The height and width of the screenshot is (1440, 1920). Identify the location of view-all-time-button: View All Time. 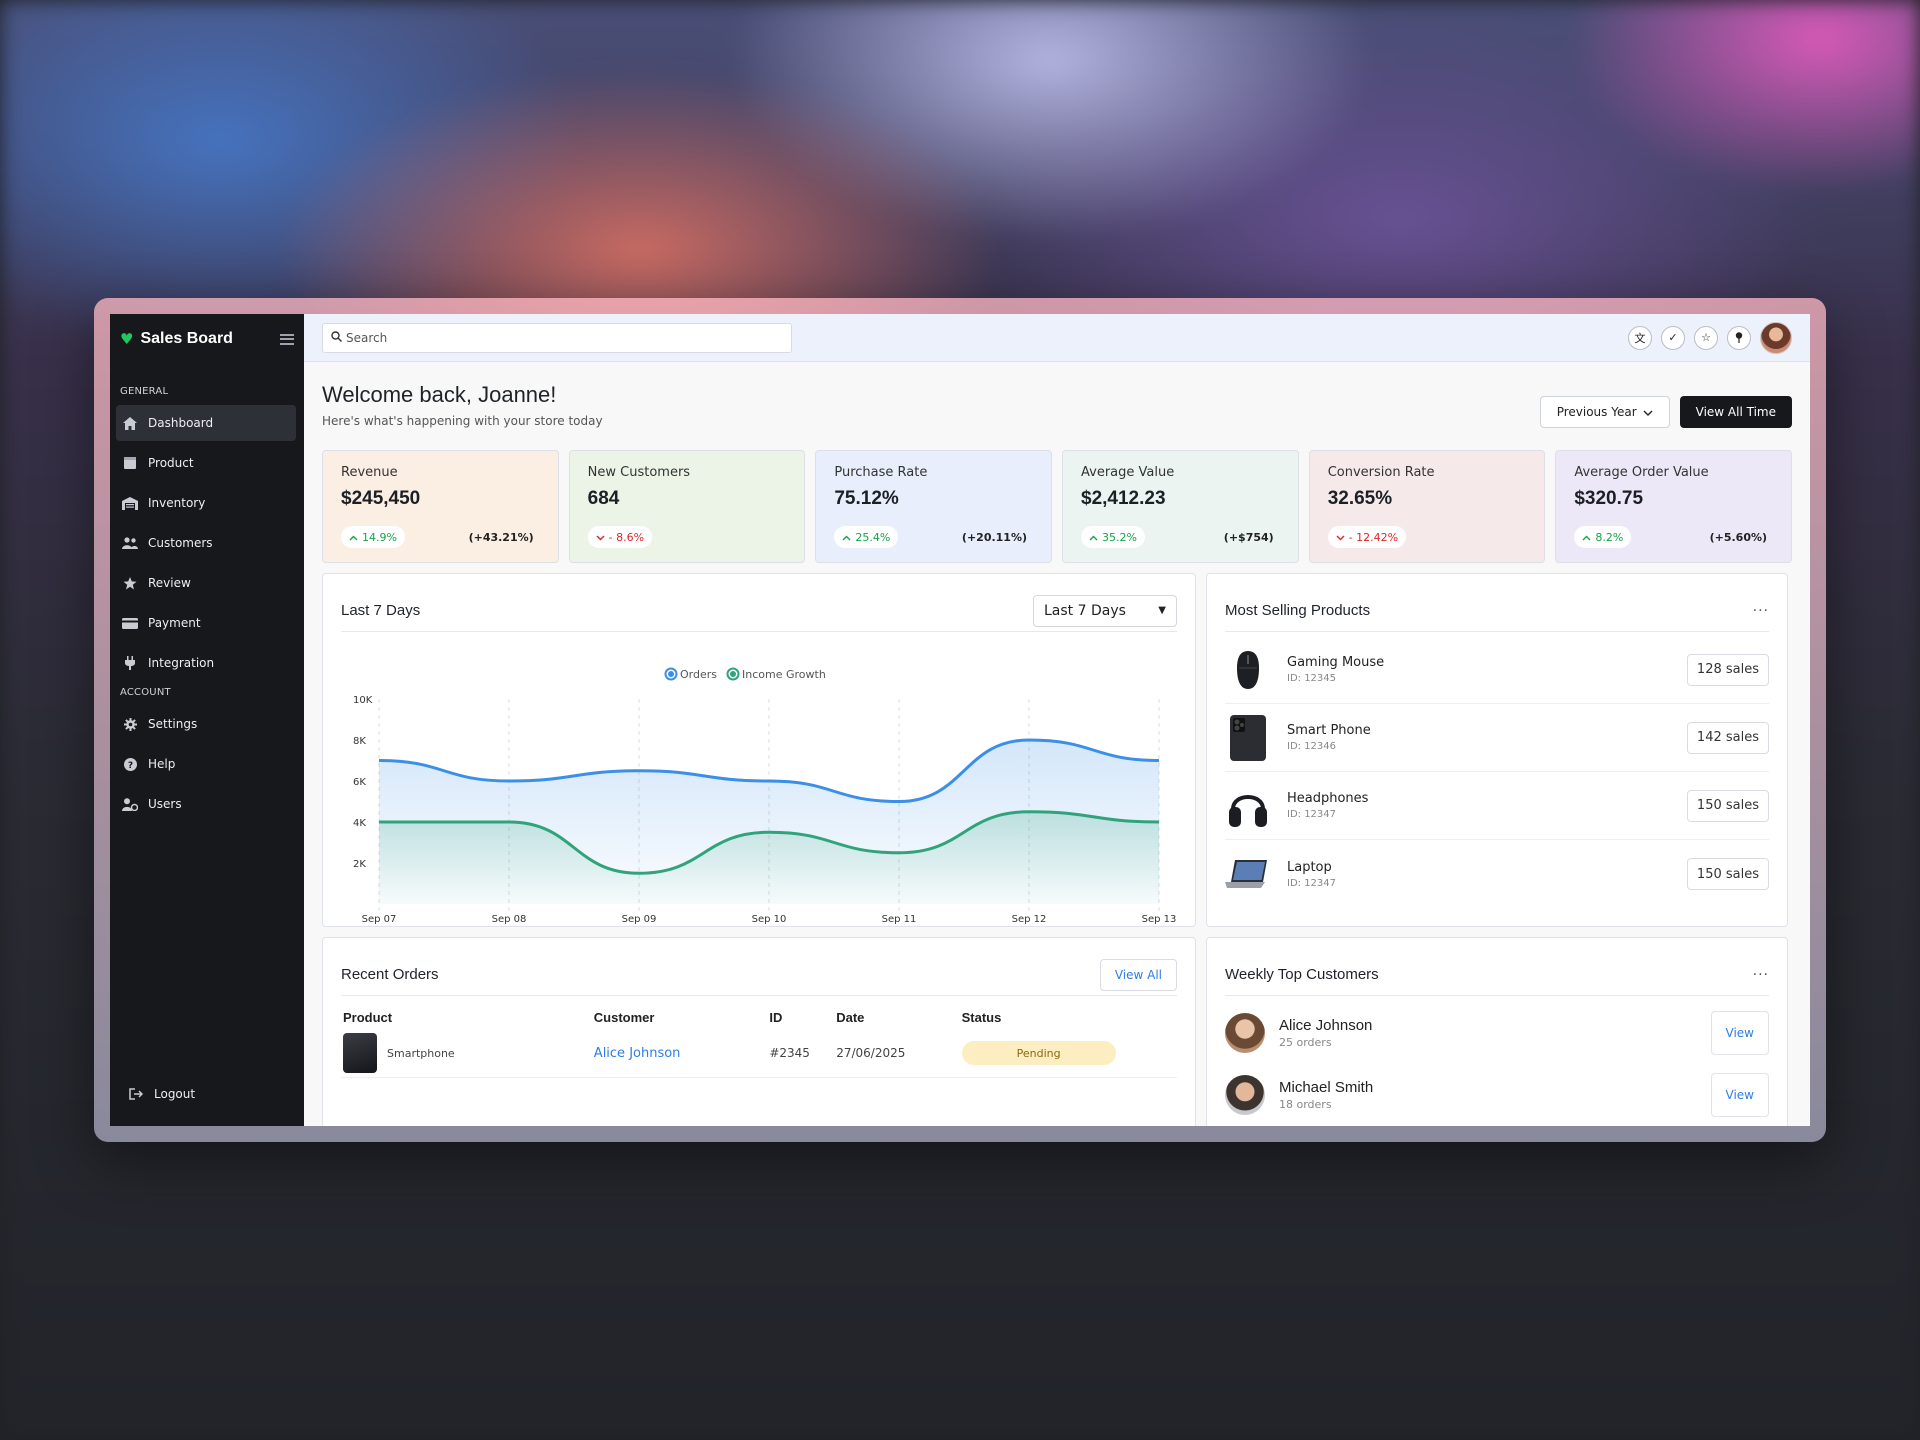
(1735, 412).